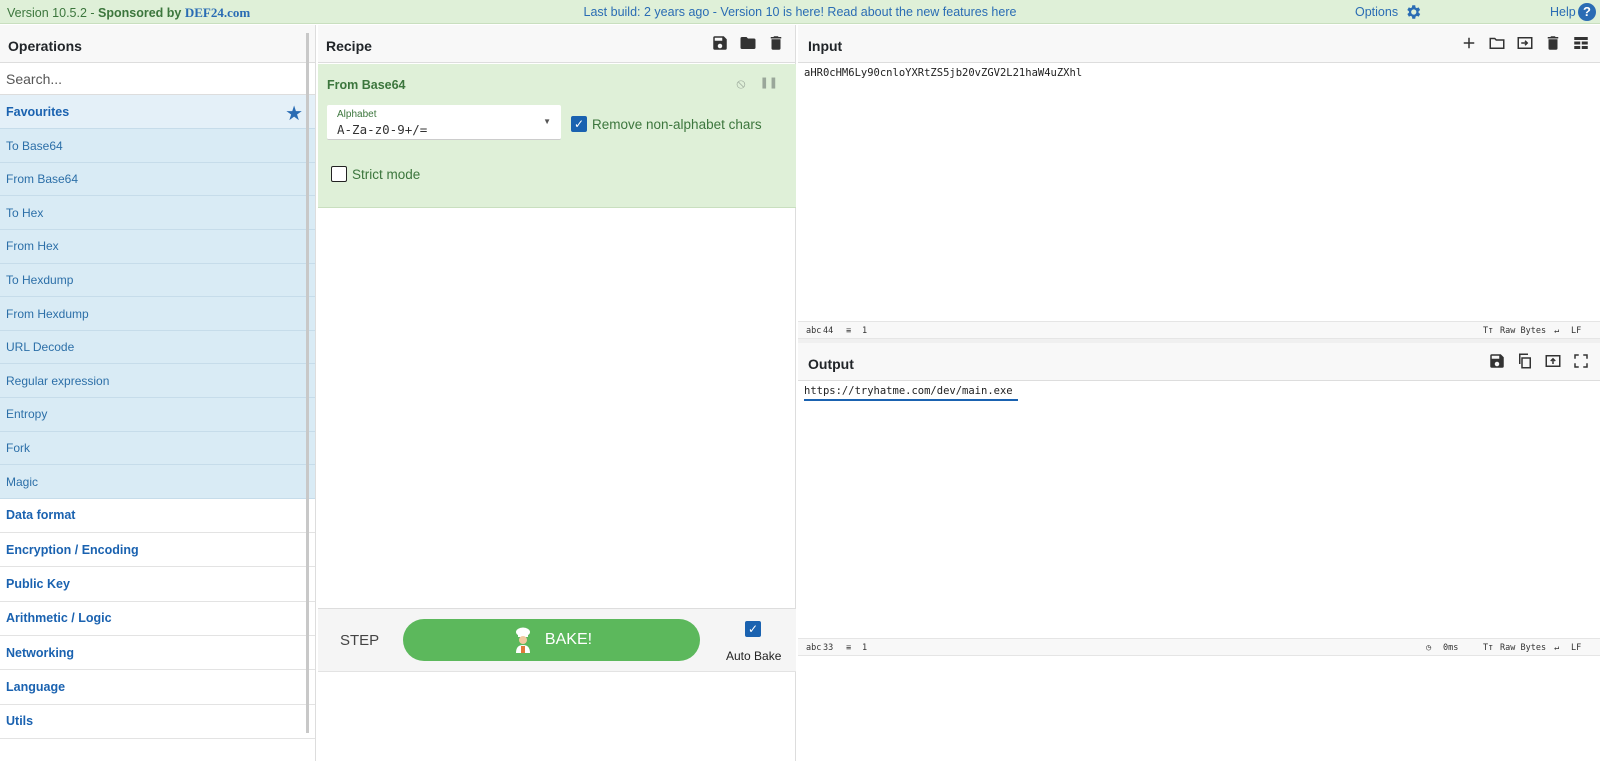  Describe the element at coordinates (157, 146) in the screenshot. I see `favourite-item: To Base64` at that location.